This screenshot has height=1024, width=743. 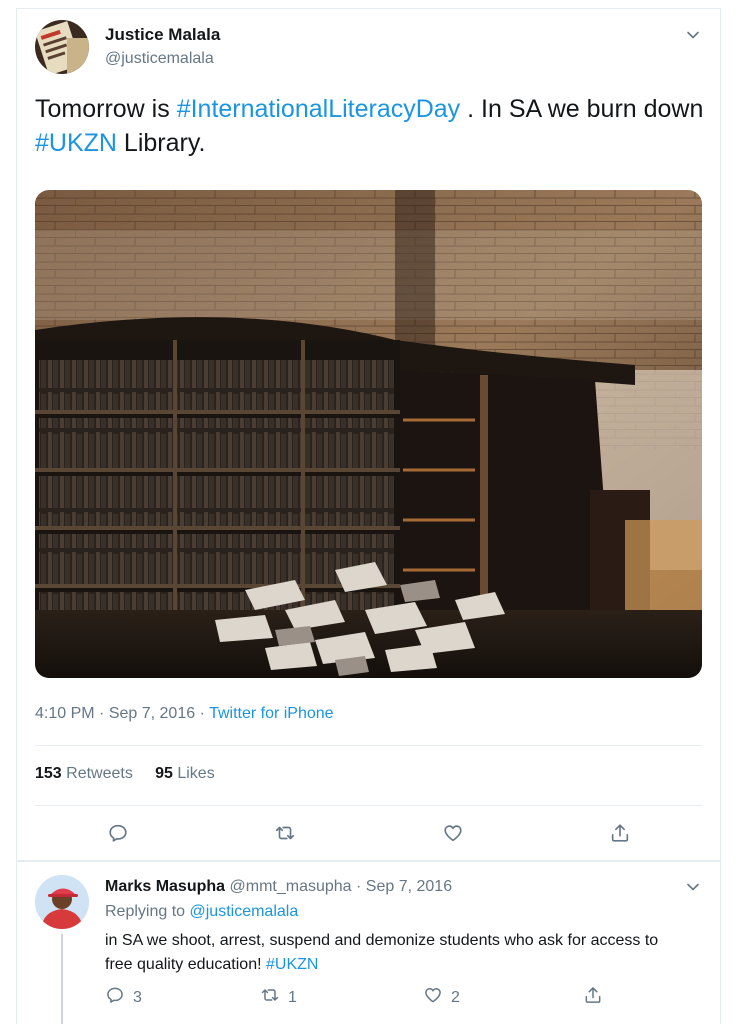 What do you see at coordinates (65, 713) in the screenshot?
I see `tweet-time: 4:10 PM` at bounding box center [65, 713].